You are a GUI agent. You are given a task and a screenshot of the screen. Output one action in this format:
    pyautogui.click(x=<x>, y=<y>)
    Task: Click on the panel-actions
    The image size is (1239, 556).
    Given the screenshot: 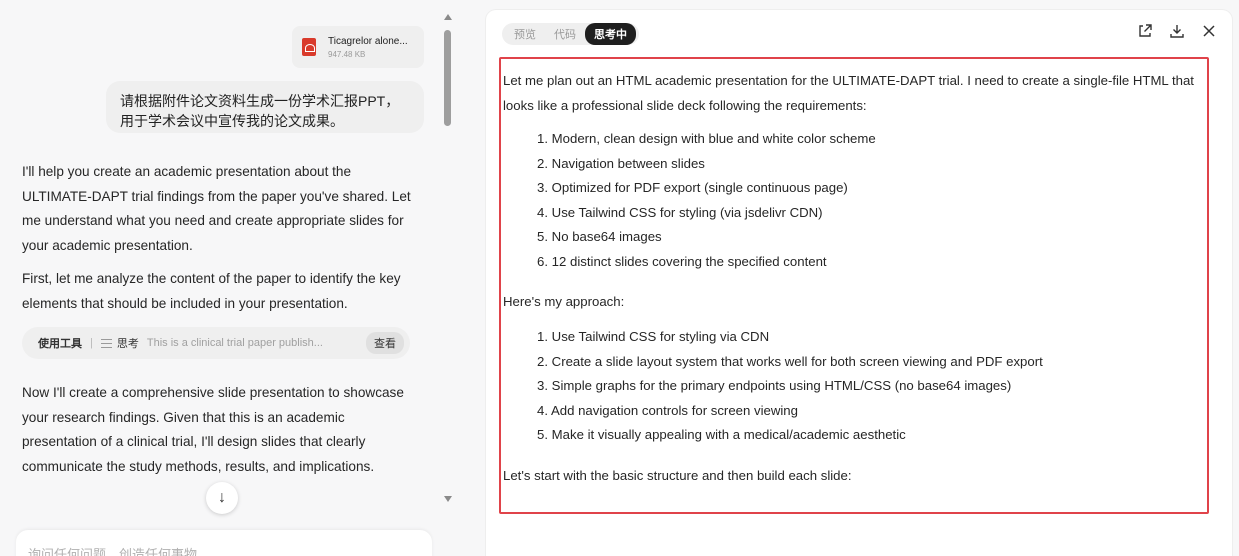 What is the action you would take?
    pyautogui.click(x=1177, y=31)
    